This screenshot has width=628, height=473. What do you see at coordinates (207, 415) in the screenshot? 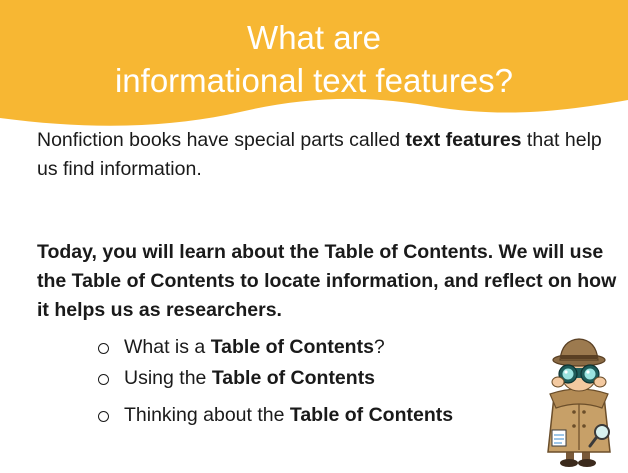
I see `bullet-prefix: Thinking about the` at bounding box center [207, 415].